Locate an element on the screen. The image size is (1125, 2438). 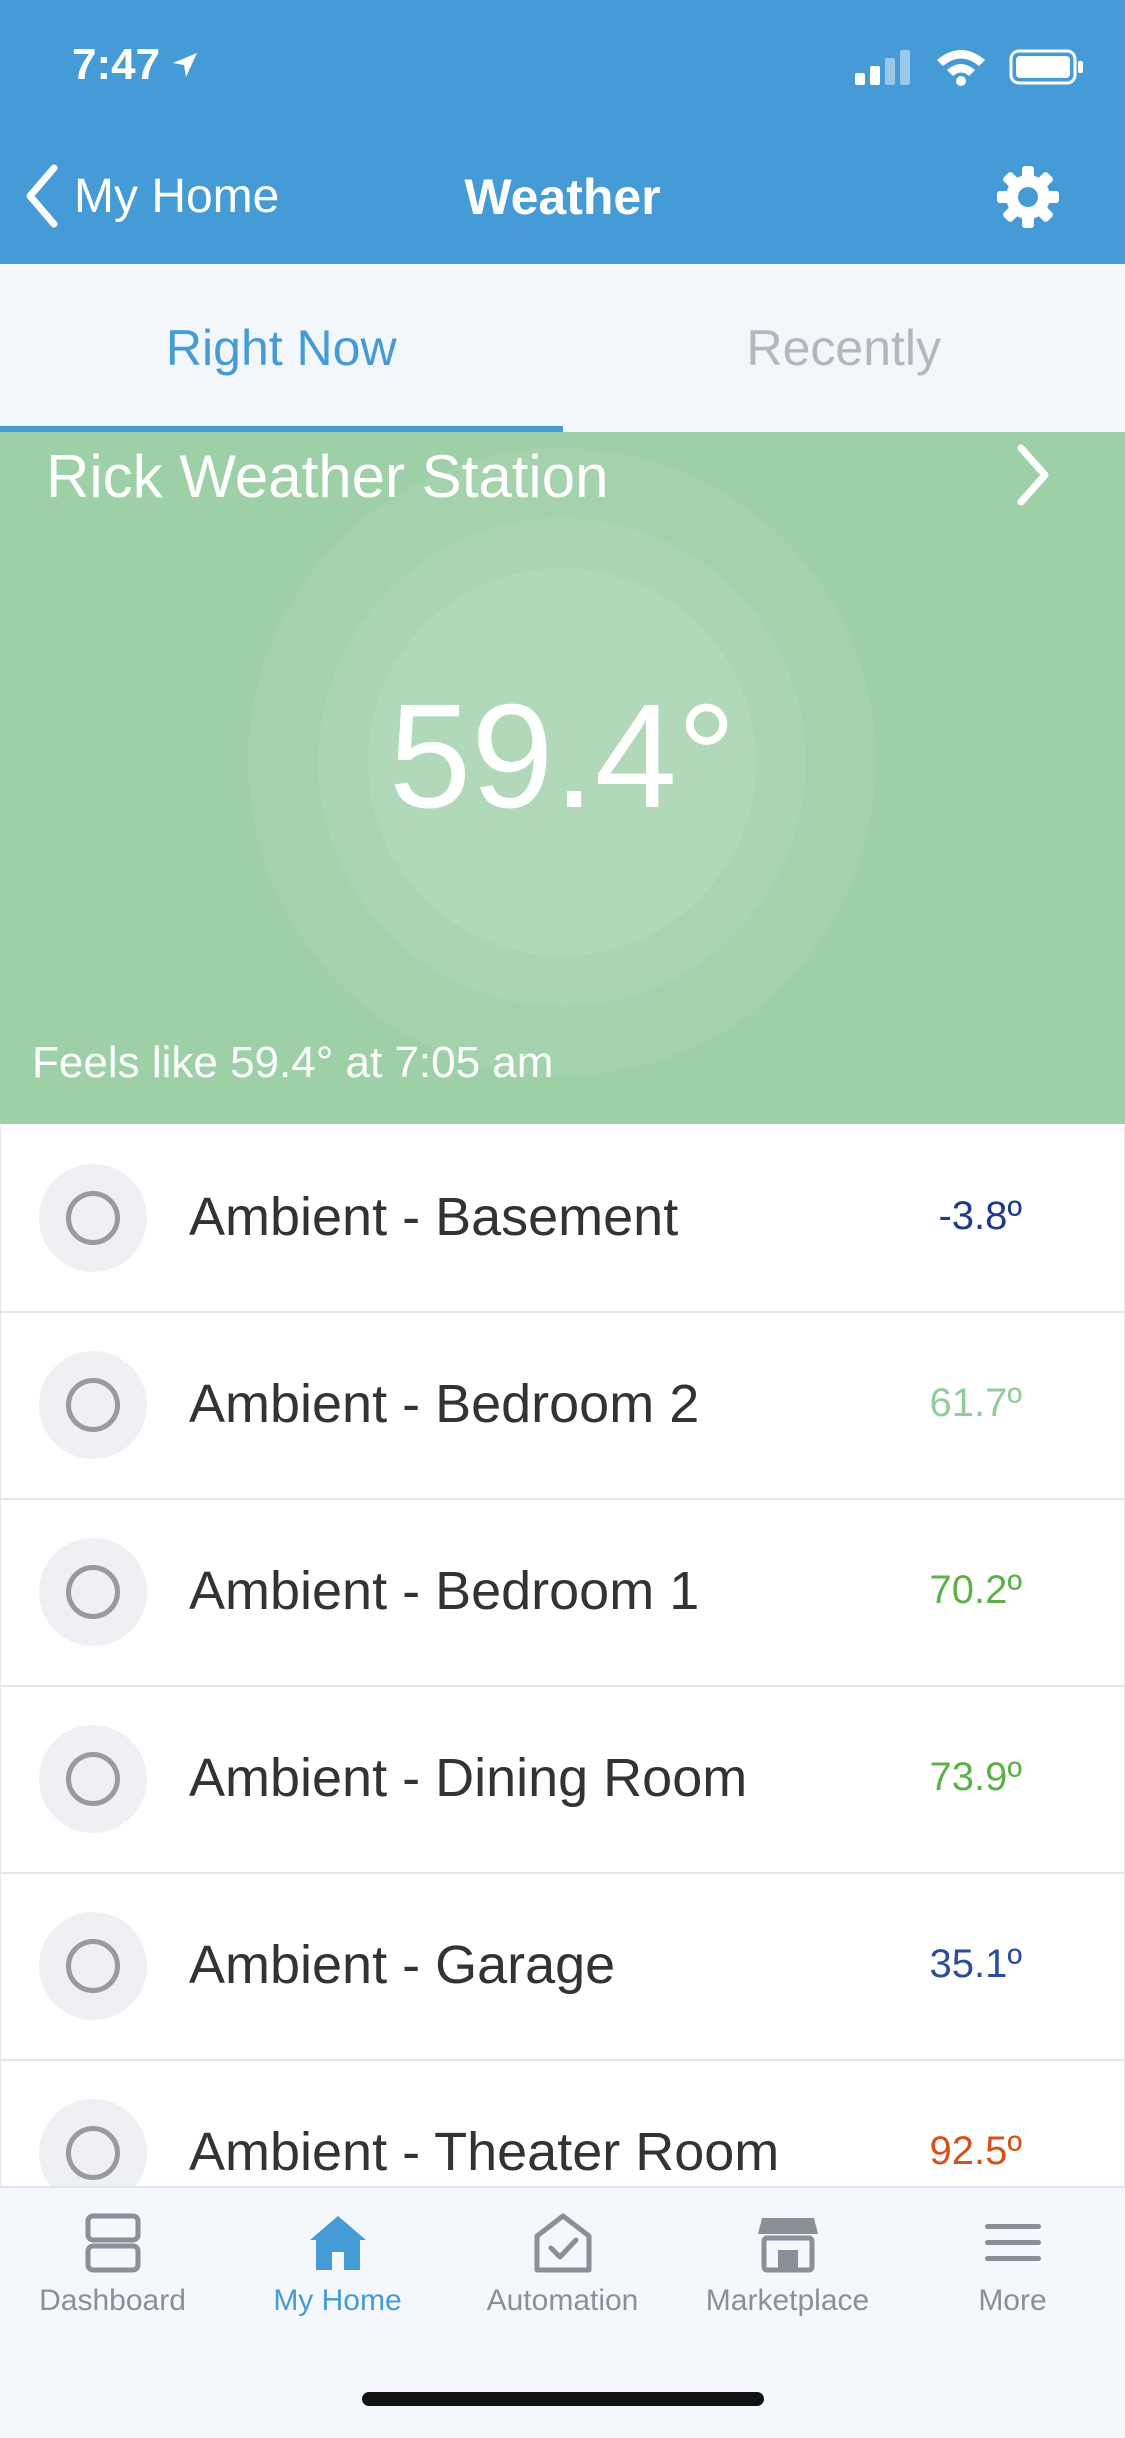
list-item: Ambient - Garage 35.1º is located at coordinates (562, 1967).